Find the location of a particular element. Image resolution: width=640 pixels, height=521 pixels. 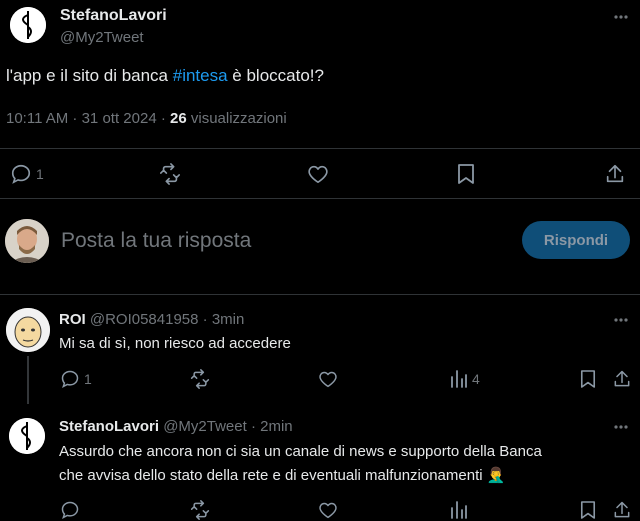

main-tweet-text-before: l'app e il sito di banca is located at coordinates (89, 75).